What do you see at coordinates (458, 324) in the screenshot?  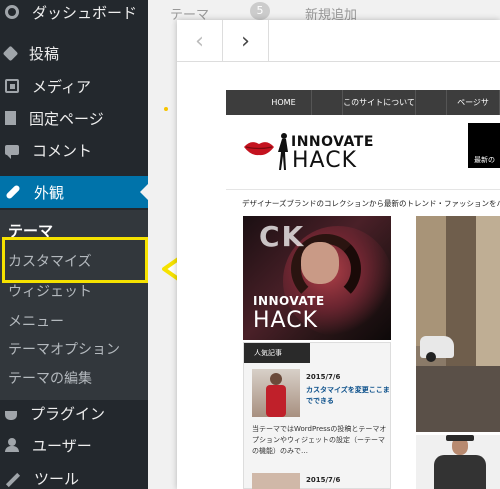 I see `street-photo` at bounding box center [458, 324].